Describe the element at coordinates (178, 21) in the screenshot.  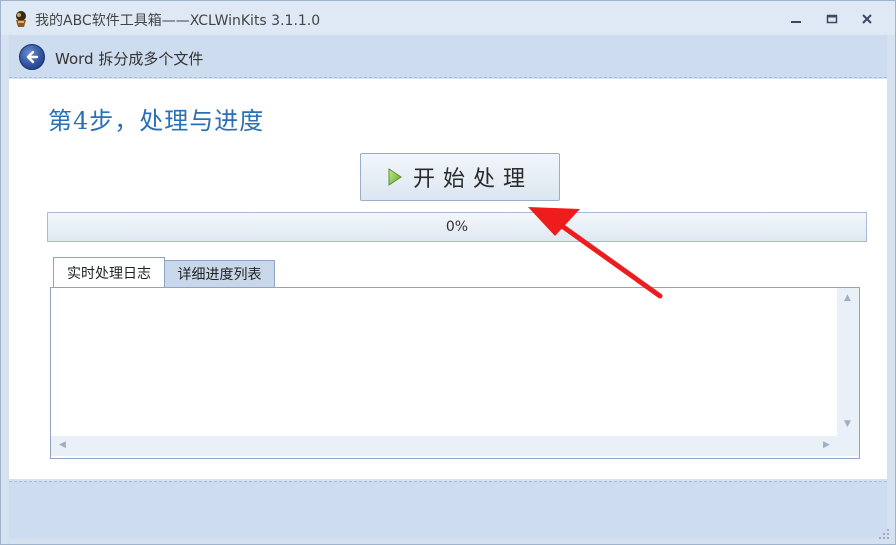
I see `window-title: 我的ABC软件工具箱——XCLWinKits 3.1.1.0` at that location.